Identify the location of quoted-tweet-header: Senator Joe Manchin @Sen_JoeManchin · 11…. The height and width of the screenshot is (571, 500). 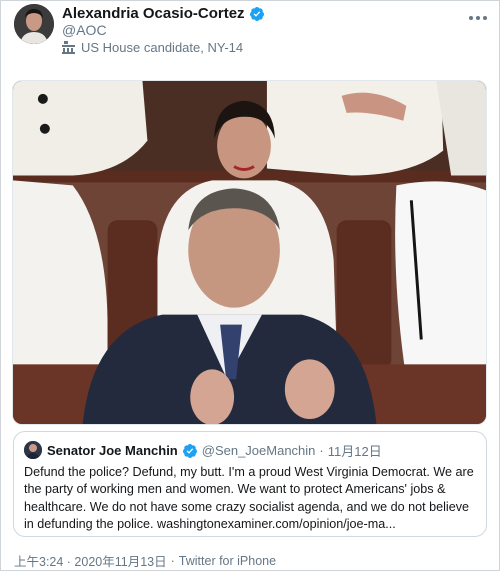
(214, 450).